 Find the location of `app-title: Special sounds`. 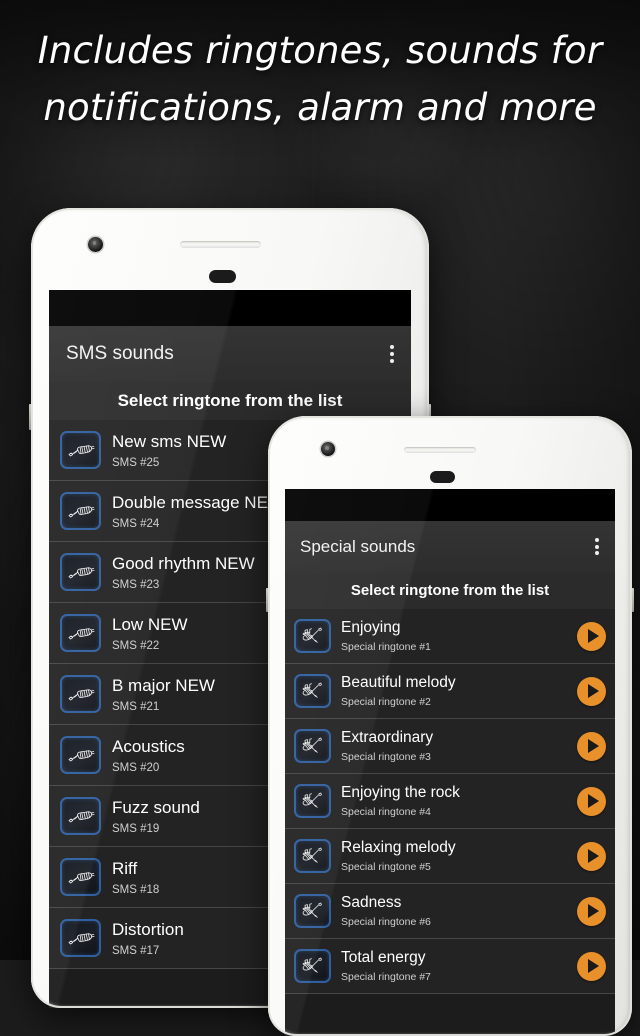

app-title: Special sounds is located at coordinates (358, 546).